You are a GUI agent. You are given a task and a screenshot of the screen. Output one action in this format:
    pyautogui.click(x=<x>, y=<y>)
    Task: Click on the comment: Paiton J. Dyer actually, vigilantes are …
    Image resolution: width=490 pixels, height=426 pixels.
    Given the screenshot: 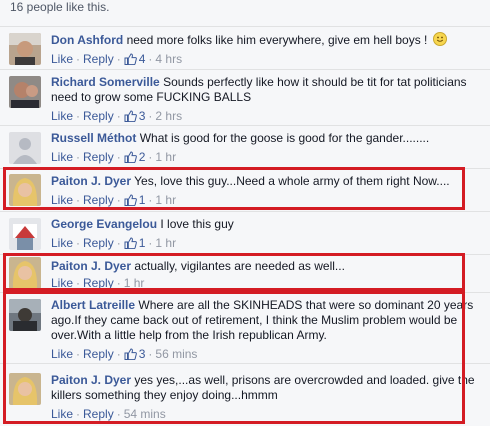 What is the action you would take?
    pyautogui.click(x=245, y=272)
    